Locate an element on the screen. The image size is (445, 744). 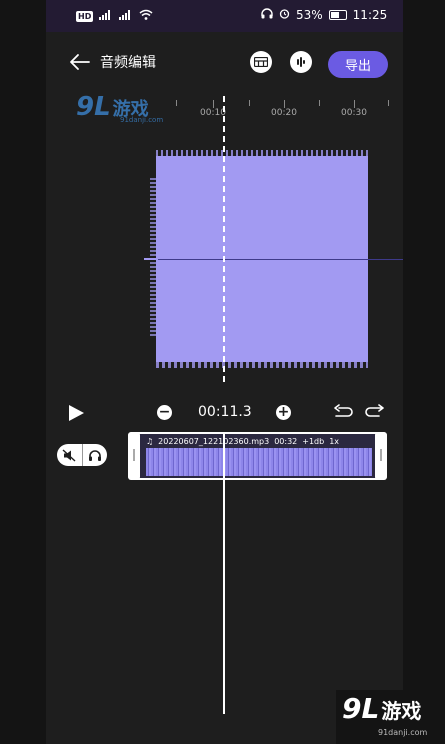
letterbox-left is located at coordinates (23, 372).